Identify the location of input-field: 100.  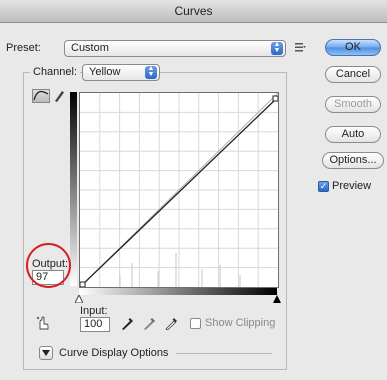
(95, 324).